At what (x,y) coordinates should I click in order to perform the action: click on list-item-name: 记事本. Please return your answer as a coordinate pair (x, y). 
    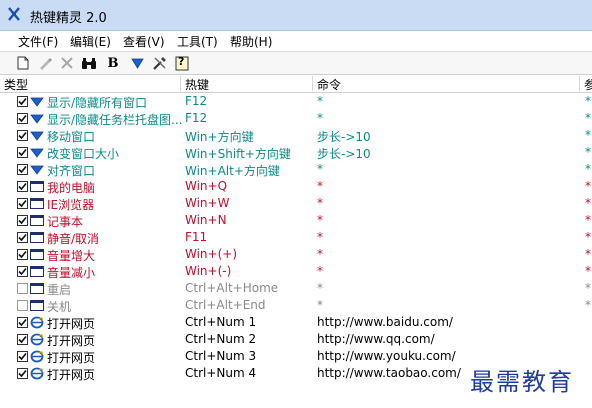
    Looking at the image, I should click on (65, 222).